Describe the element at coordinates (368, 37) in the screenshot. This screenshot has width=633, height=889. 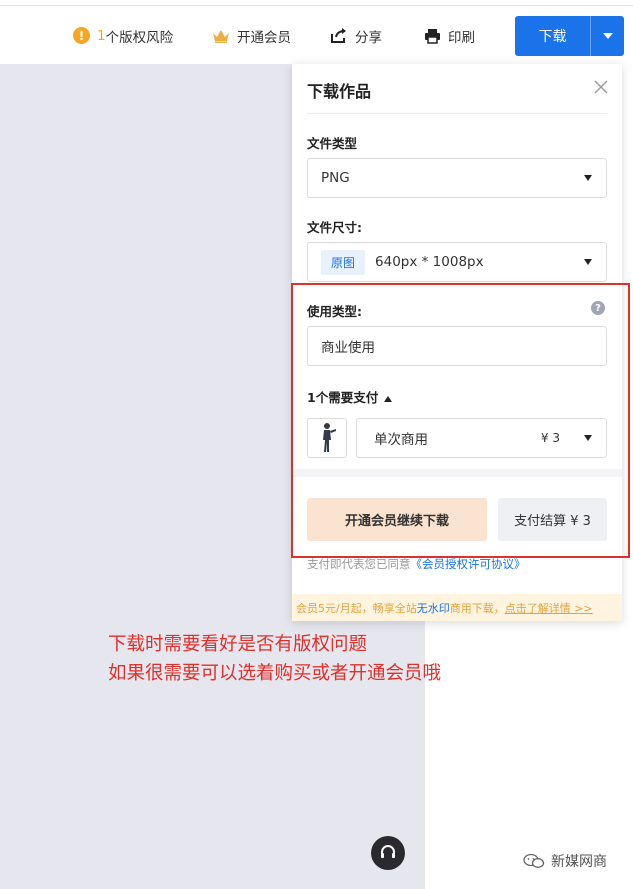
I see `share-label: 分享` at that location.